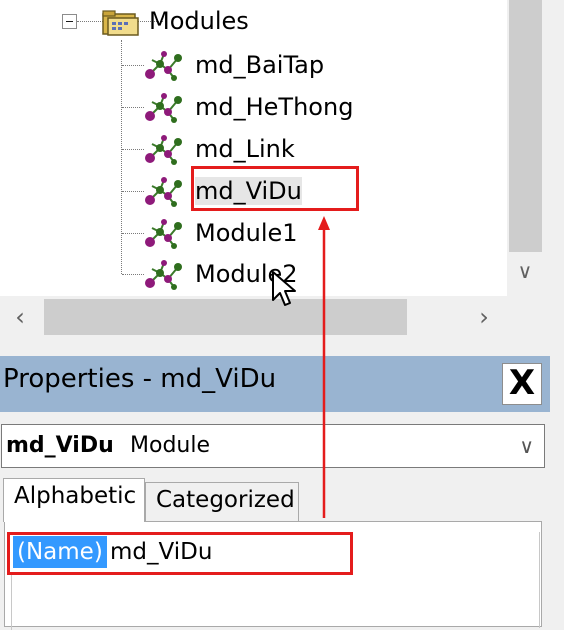 The width and height of the screenshot is (564, 630). I want to click on tree-vertical-scrollbar: ∨, so click(525, 148).